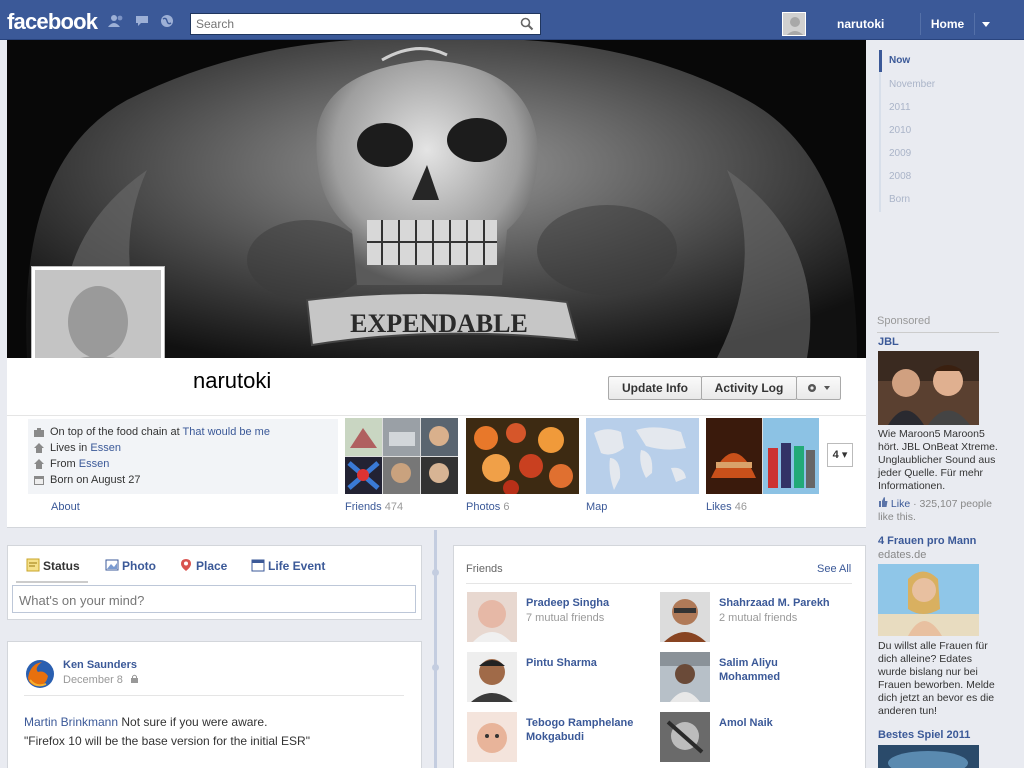 This screenshot has height=768, width=1024. I want to click on timeline-nav-active-indicator, so click(880, 61).